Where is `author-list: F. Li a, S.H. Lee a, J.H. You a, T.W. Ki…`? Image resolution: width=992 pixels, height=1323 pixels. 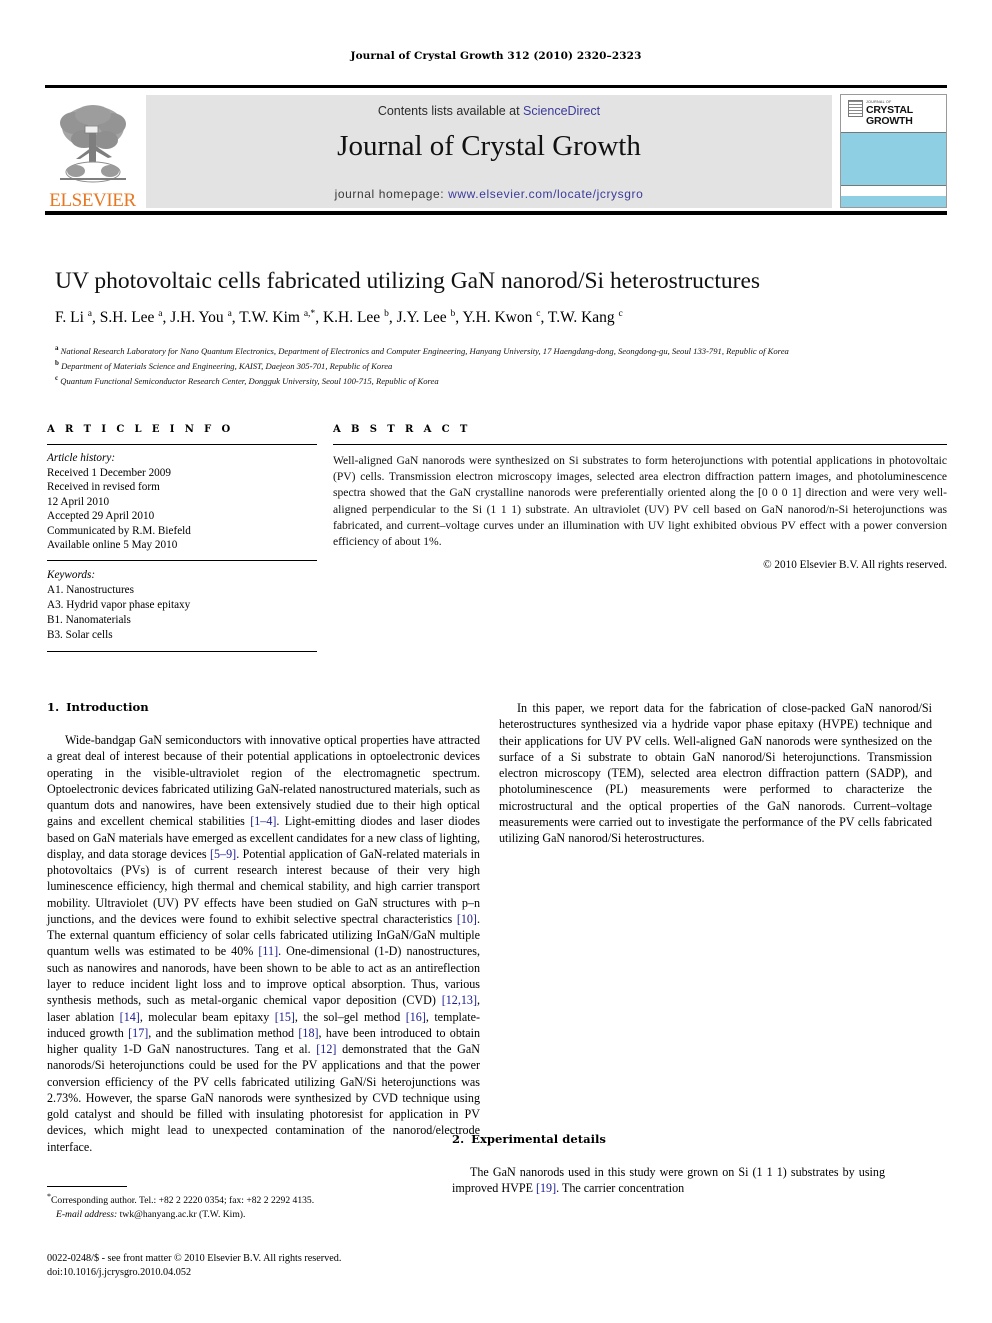
author-list: F. Li a, S.H. Lee a, J.H. You a, T.W. Ki… is located at coordinates (339, 318).